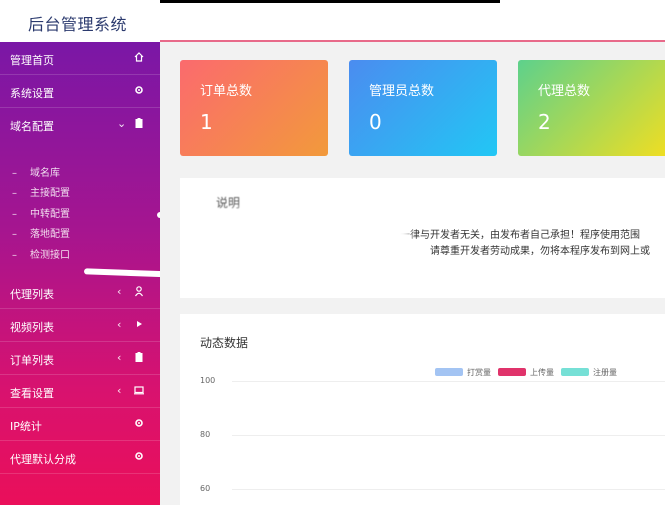 The height and width of the screenshot is (505, 665). I want to click on legend-label: 打赏量, so click(479, 372).